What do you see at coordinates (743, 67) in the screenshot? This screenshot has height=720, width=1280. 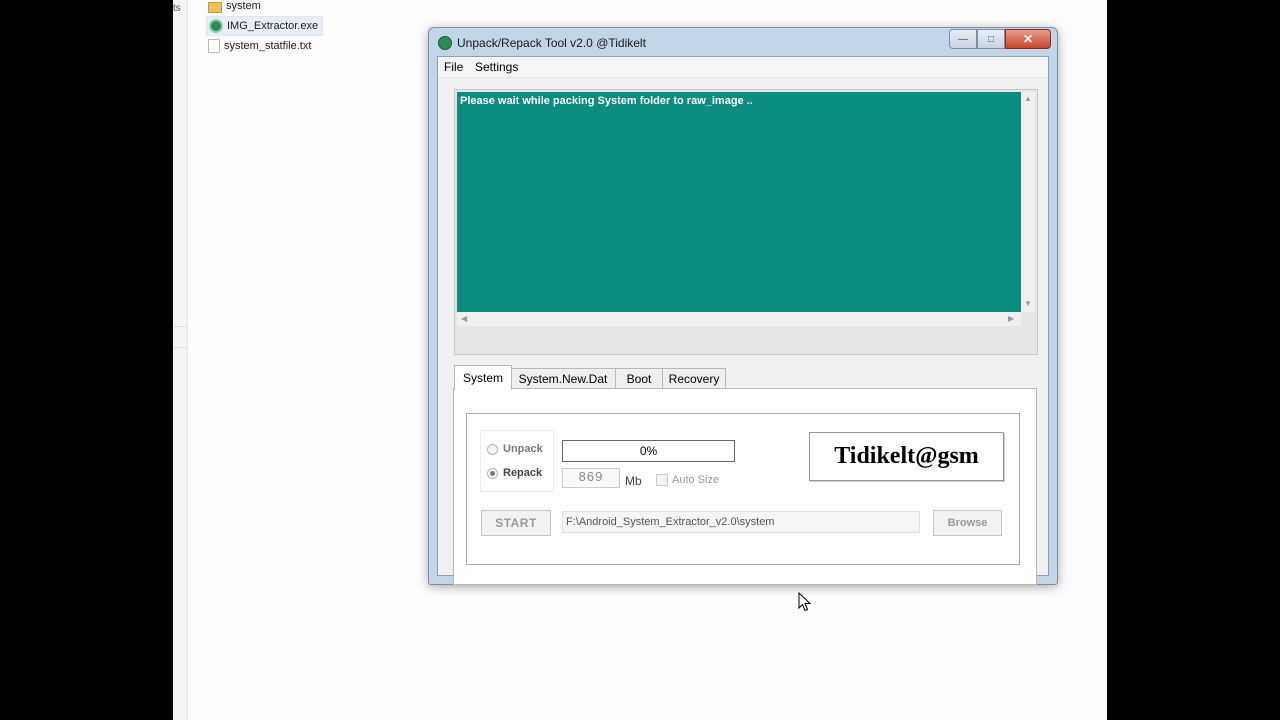 I see `menu-bar: File Settings` at bounding box center [743, 67].